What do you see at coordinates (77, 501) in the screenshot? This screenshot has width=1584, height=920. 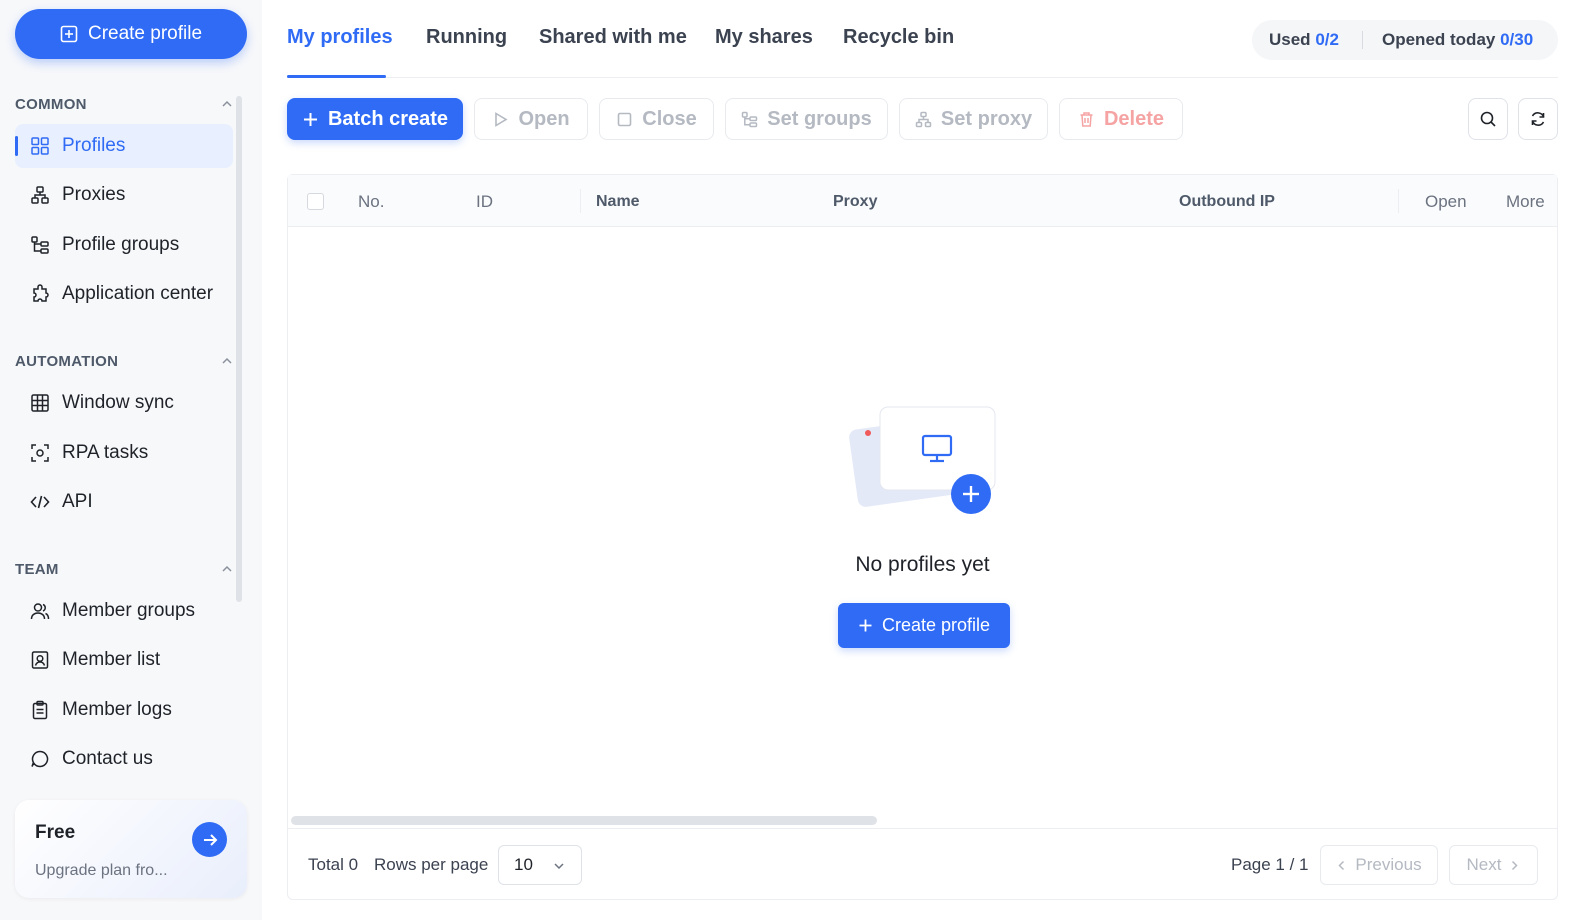 I see `sidebar-item-label: API` at bounding box center [77, 501].